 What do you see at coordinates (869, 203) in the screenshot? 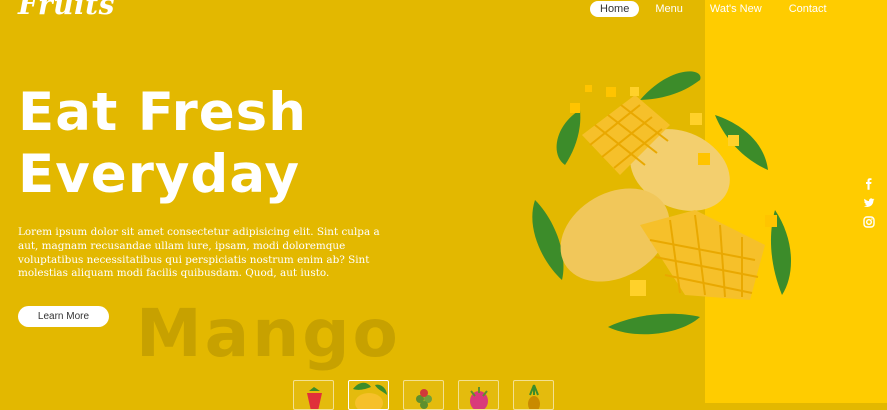
I see `twitter-icon` at bounding box center [869, 203].